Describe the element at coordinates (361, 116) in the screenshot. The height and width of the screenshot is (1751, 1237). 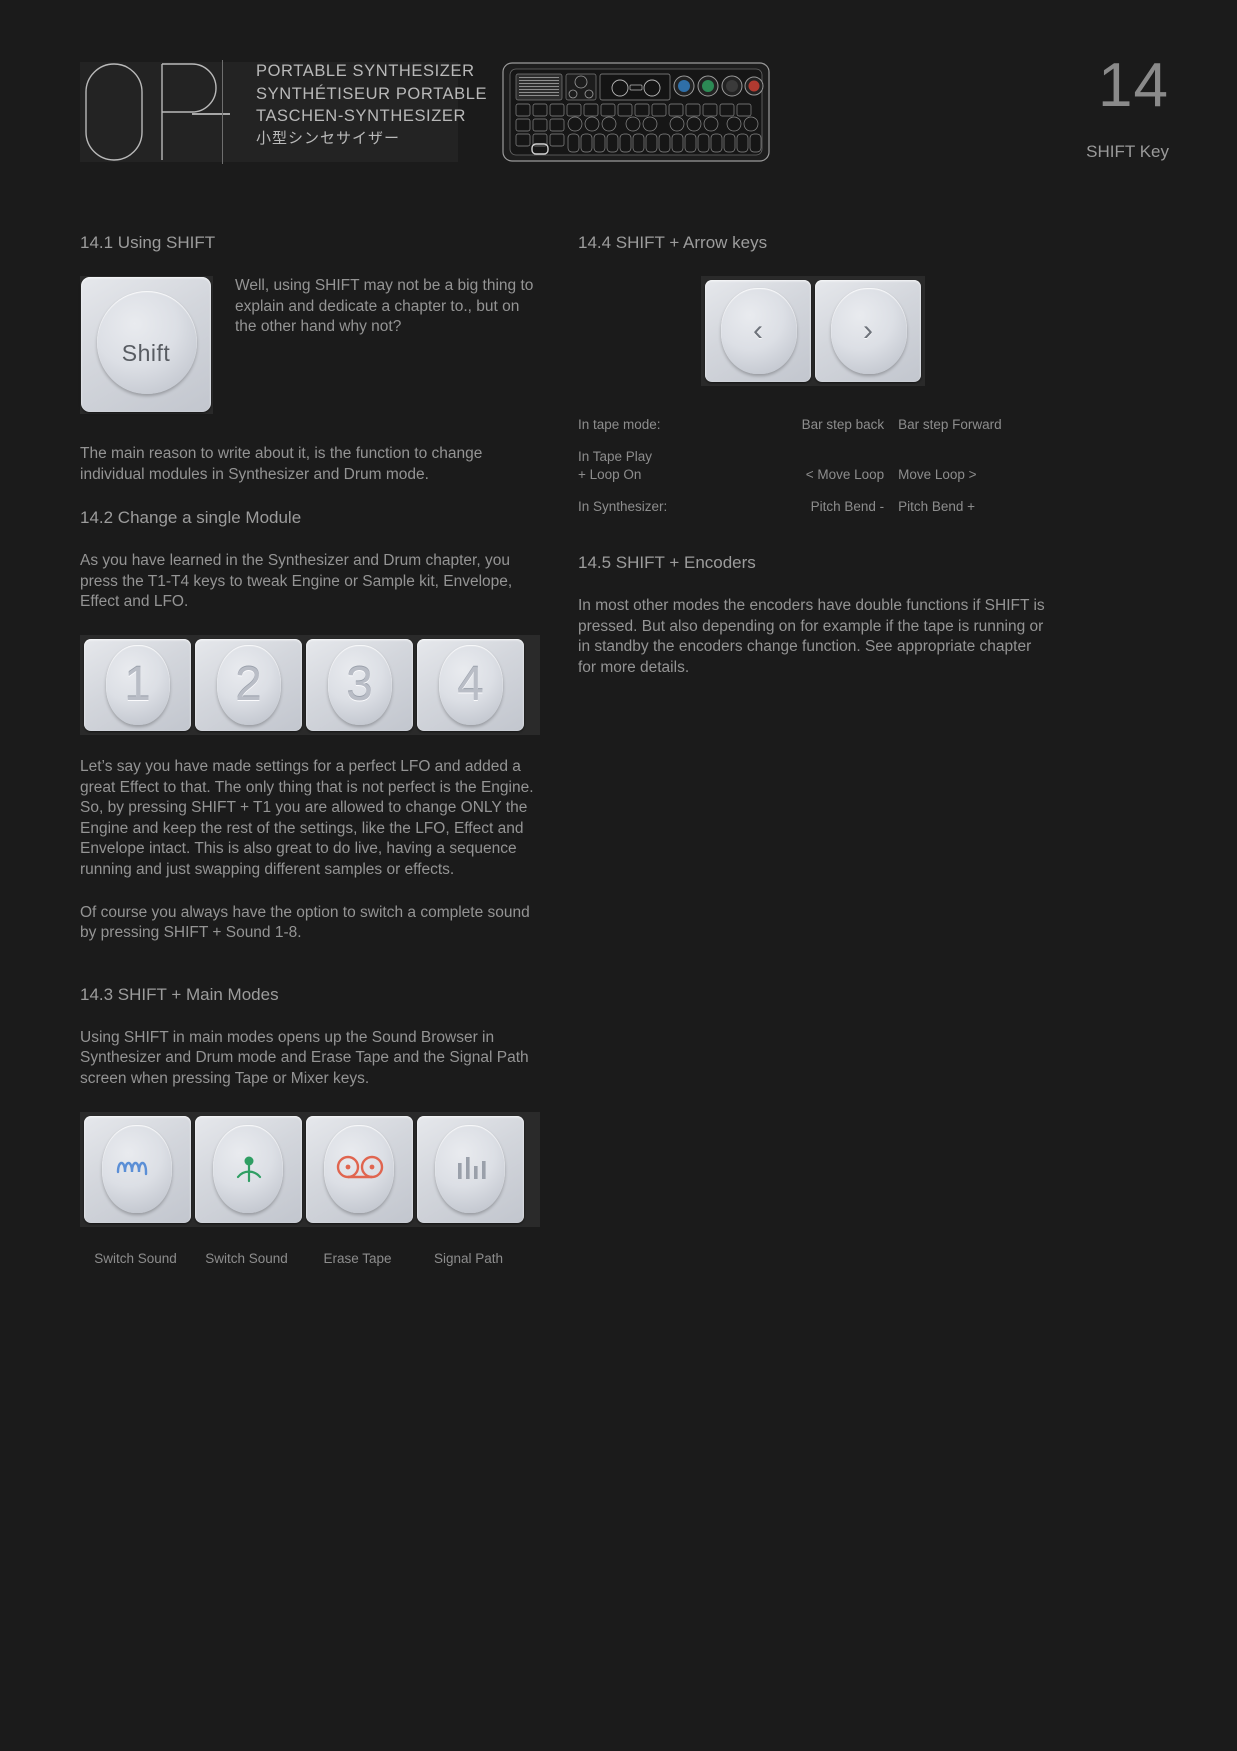
I see `logo-tagline-de: TASCHEN-SYNTHESIZER` at that location.